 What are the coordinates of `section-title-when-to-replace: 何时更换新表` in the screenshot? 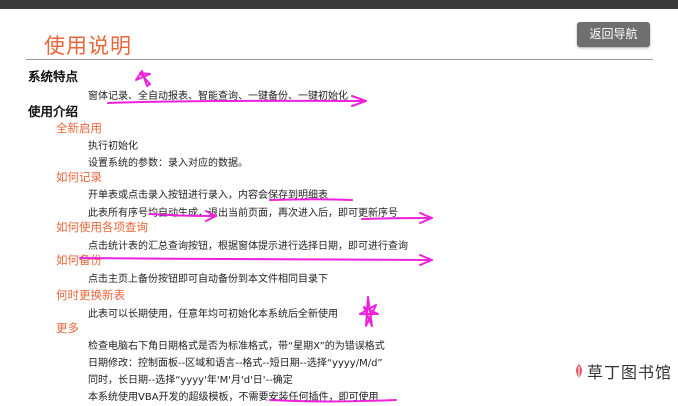 It's located at (90, 295).